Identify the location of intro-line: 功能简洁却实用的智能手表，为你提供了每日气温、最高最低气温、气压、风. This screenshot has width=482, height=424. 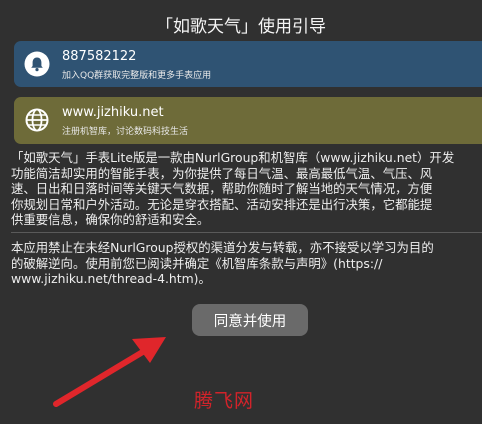
(222, 173).